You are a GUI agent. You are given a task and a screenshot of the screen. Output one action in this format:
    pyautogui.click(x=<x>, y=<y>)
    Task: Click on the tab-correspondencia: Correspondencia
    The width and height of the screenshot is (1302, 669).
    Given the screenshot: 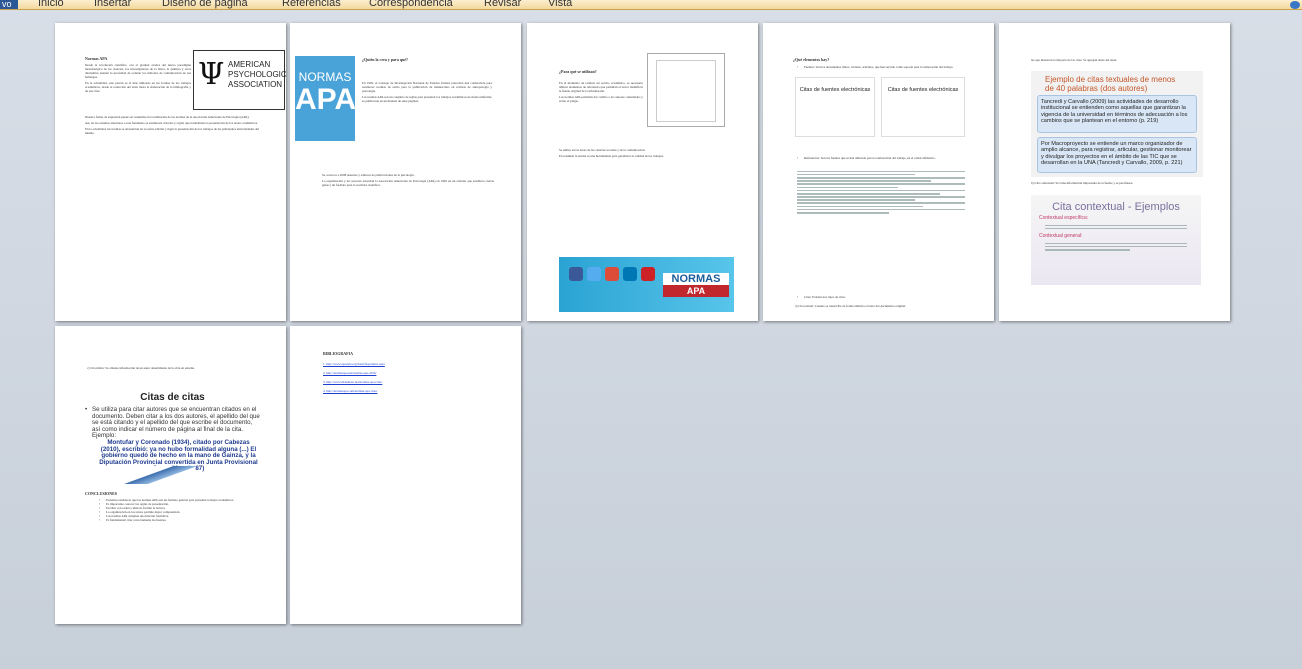 What is the action you would take?
    pyautogui.click(x=411, y=4)
    